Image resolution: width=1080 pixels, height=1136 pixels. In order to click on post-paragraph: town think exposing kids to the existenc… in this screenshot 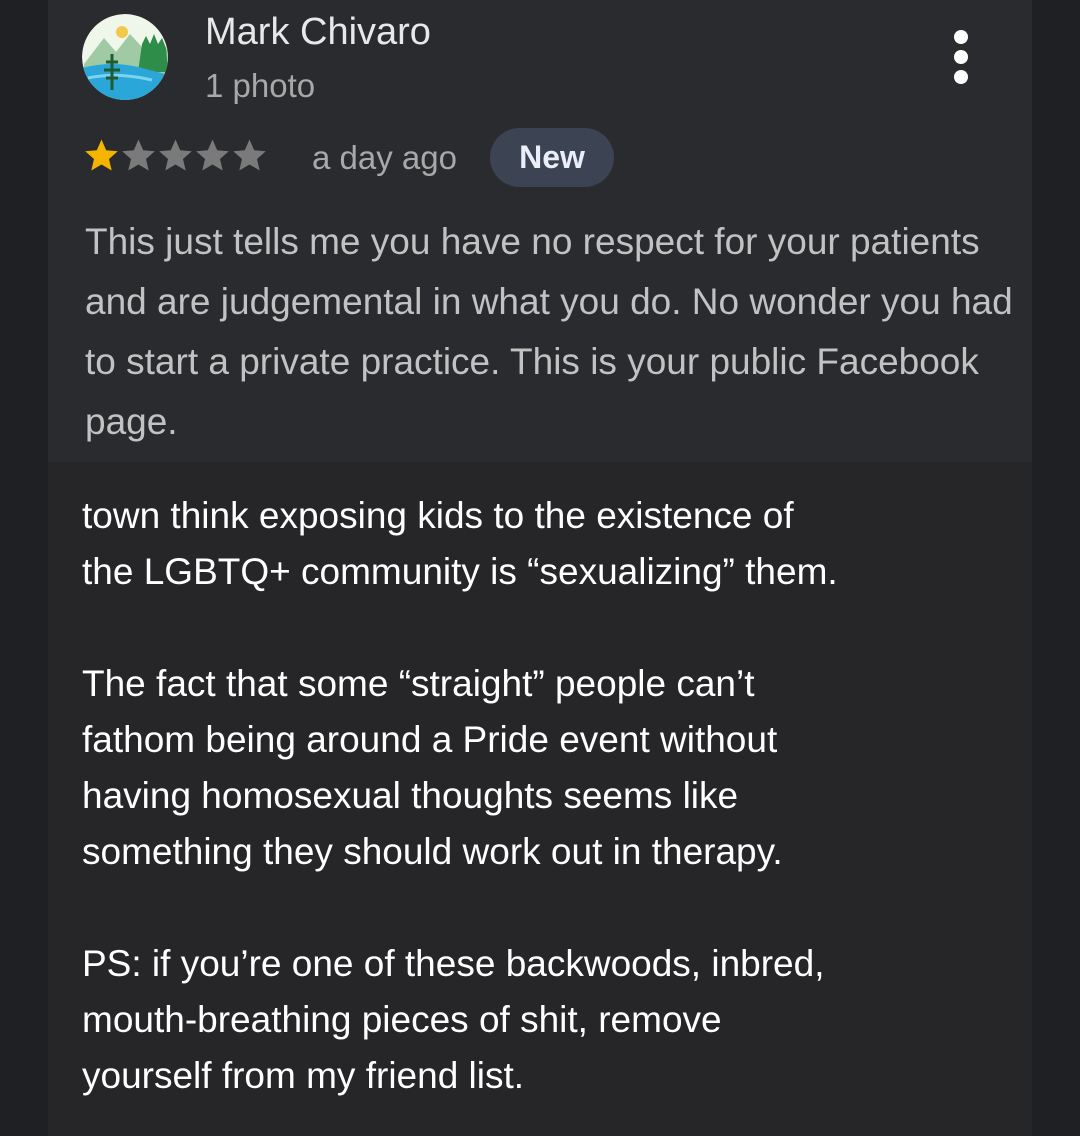, I will do `click(460, 543)`.